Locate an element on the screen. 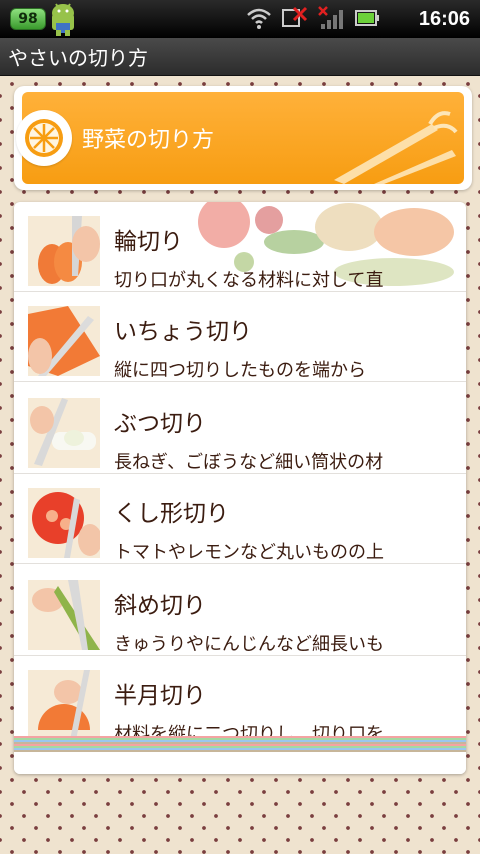 The width and height of the screenshot is (480, 854). status-bar: 98 16:06 is located at coordinates (240, 19).